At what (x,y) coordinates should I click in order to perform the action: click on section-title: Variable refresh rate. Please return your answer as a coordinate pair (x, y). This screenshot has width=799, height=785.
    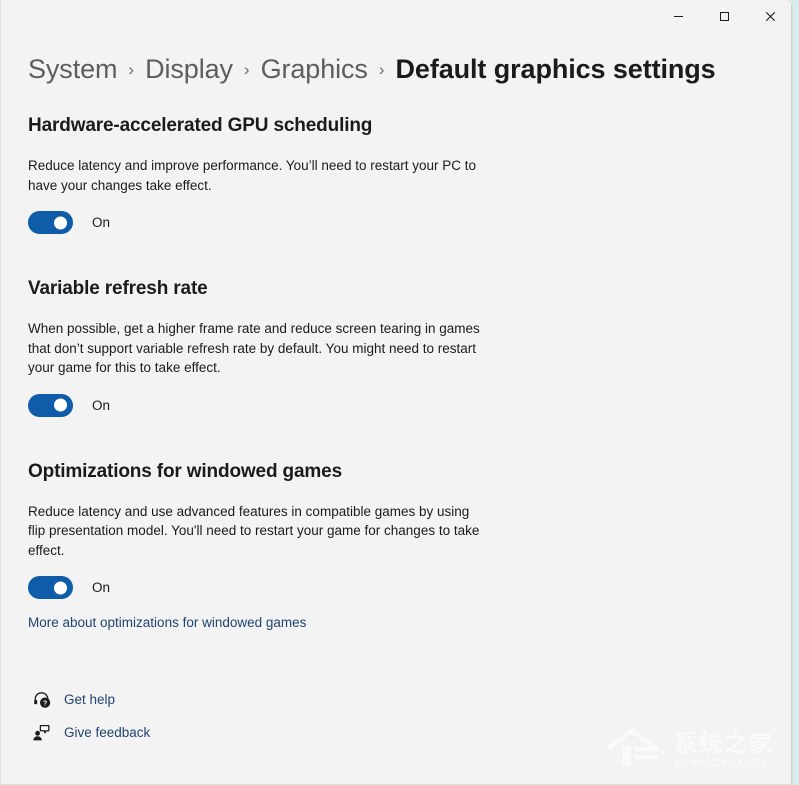
    Looking at the image, I should click on (118, 288).